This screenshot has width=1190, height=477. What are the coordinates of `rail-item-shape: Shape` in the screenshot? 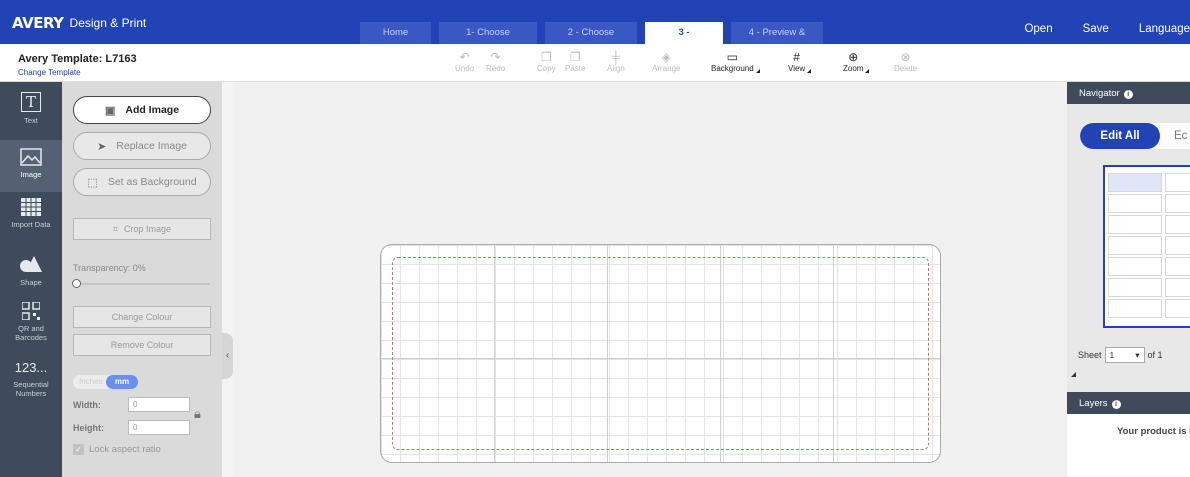 It's located at (31, 274).